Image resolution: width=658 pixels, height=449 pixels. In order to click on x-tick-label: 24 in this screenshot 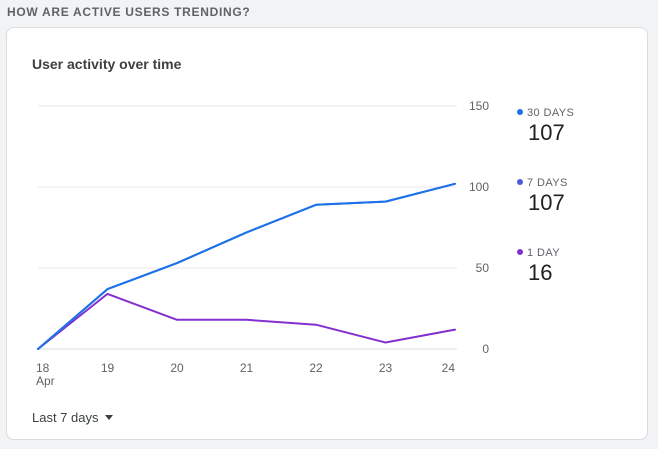, I will do `click(449, 368)`.